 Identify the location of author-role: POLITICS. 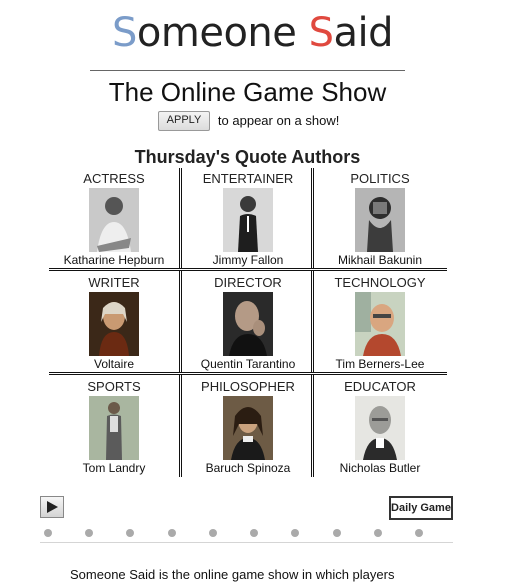
(380, 178).